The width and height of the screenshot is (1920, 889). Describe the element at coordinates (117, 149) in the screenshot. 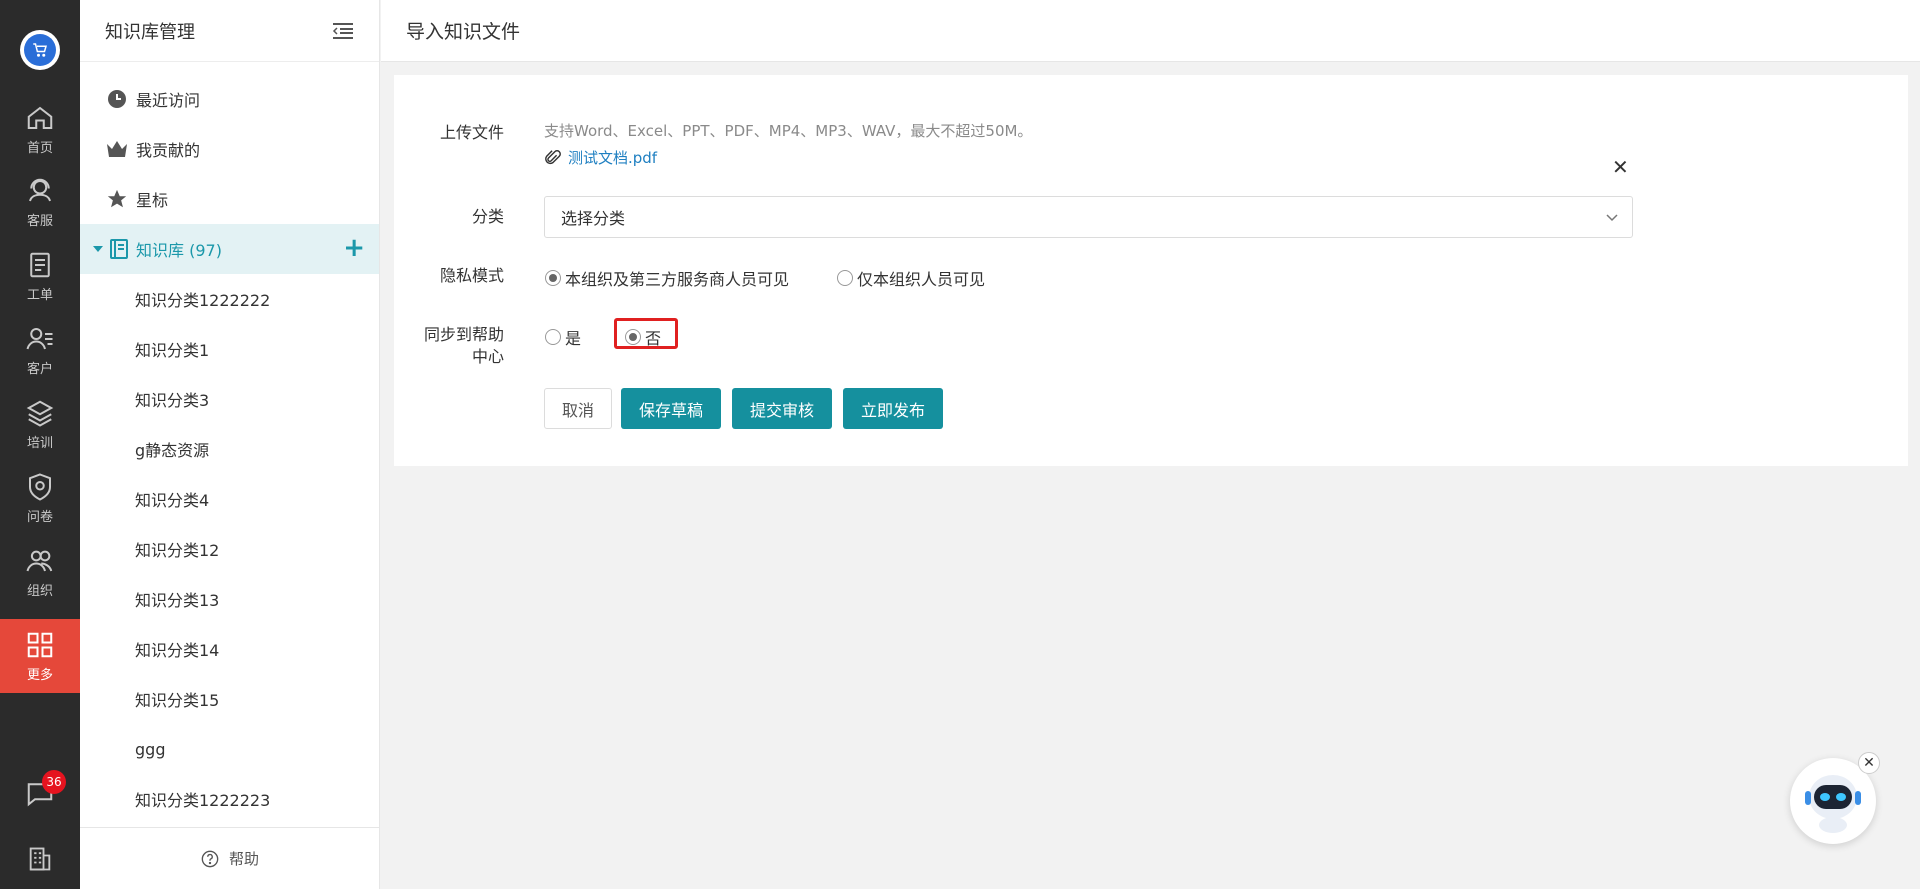

I see `crown-icon` at that location.